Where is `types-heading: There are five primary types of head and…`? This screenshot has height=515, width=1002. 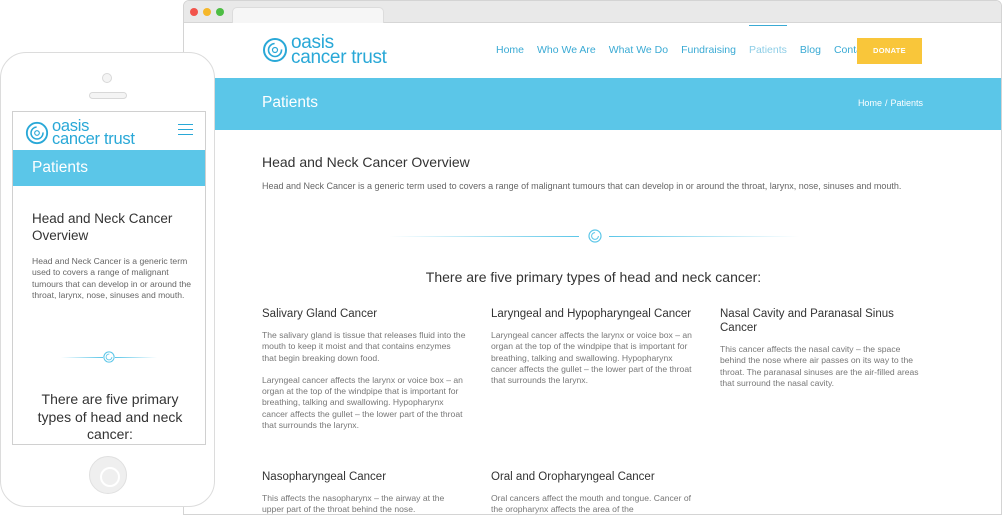 types-heading: There are five primary types of head and… is located at coordinates (593, 277).